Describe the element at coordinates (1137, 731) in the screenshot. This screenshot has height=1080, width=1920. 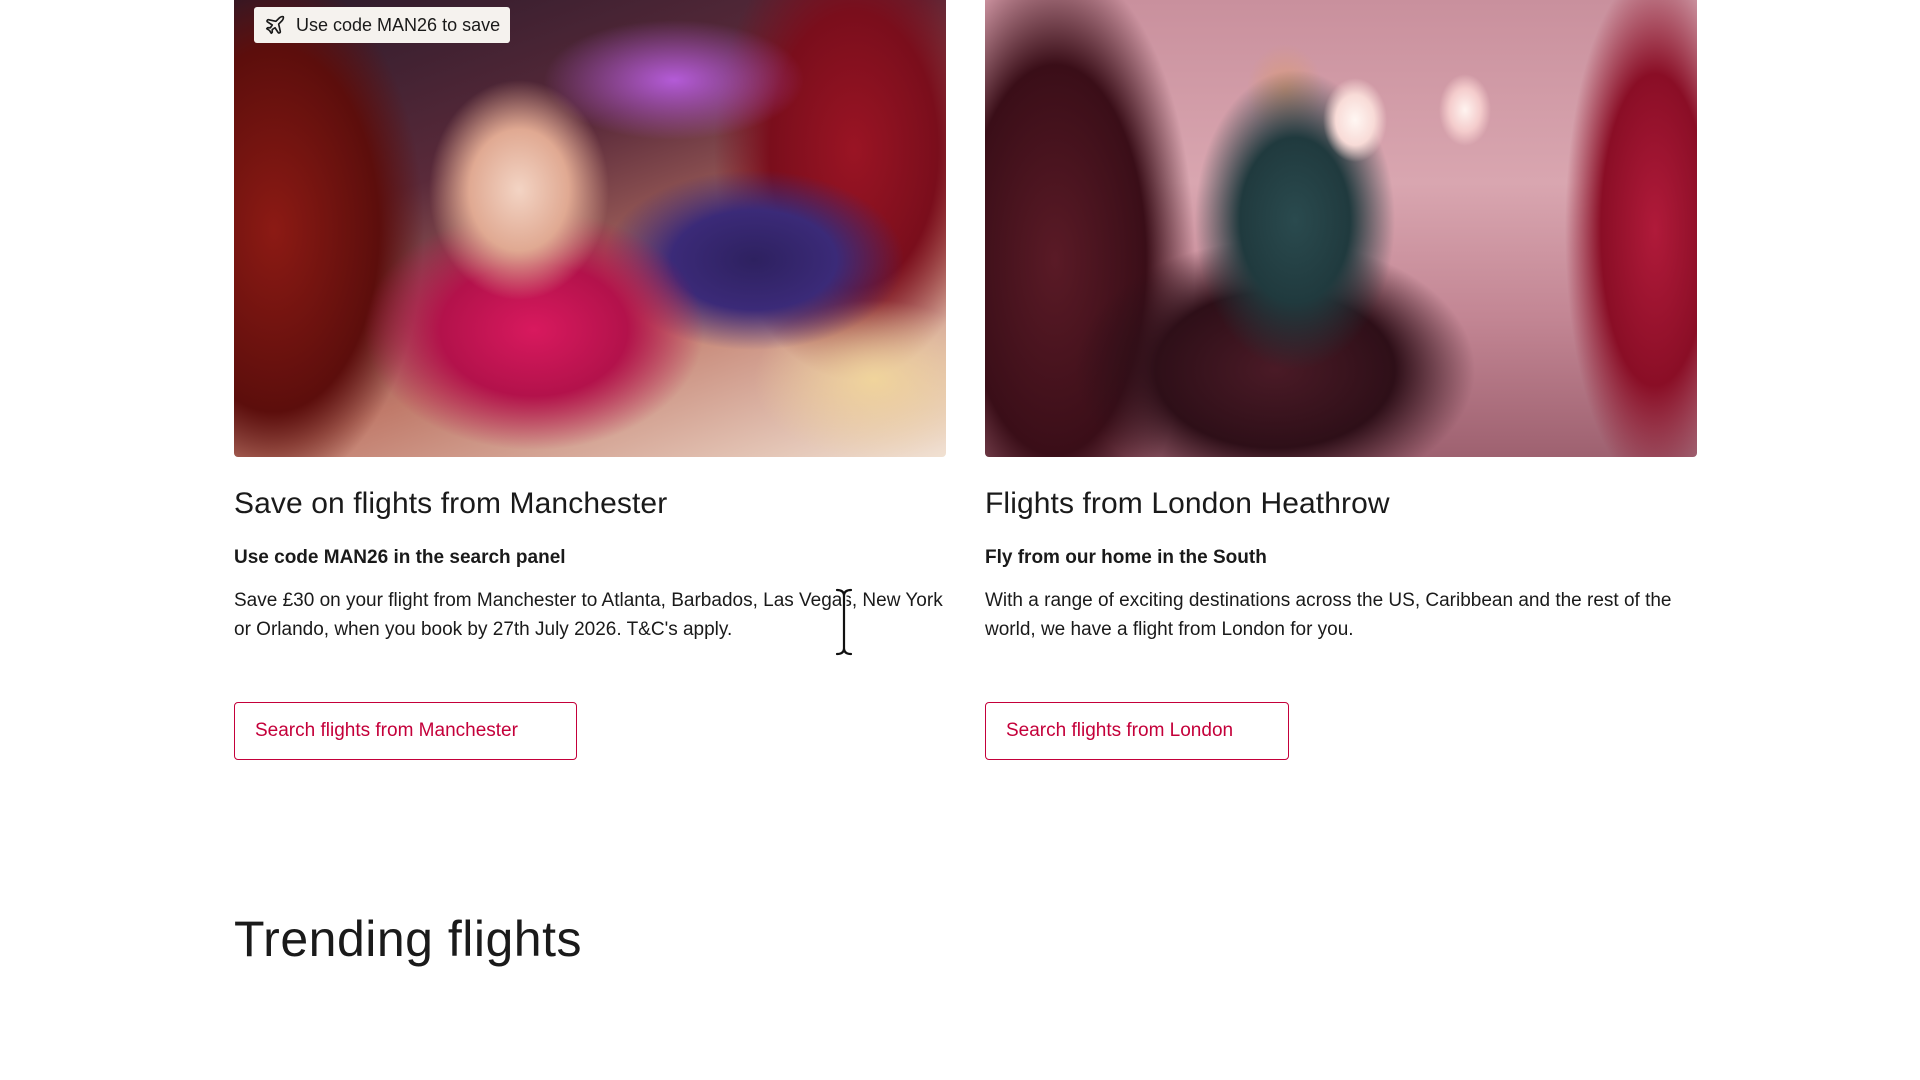
I see `search-flights-london-button: Search flights from London` at that location.